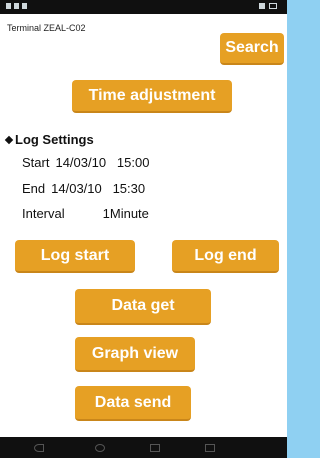 The image size is (320, 458). Describe the element at coordinates (46, 28) in the screenshot. I see `terminal-label: Terminal ZEAL-C02` at that location.